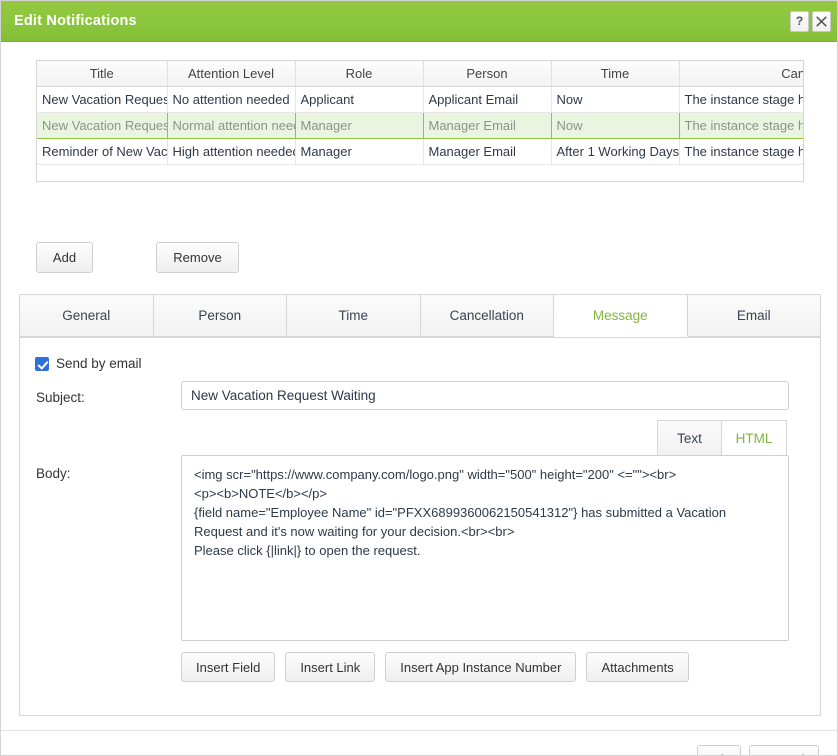 Image resolution: width=838 pixels, height=756 pixels. What do you see at coordinates (615, 151) in the screenshot?
I see `cell-time: After 1 Working Days` at bounding box center [615, 151].